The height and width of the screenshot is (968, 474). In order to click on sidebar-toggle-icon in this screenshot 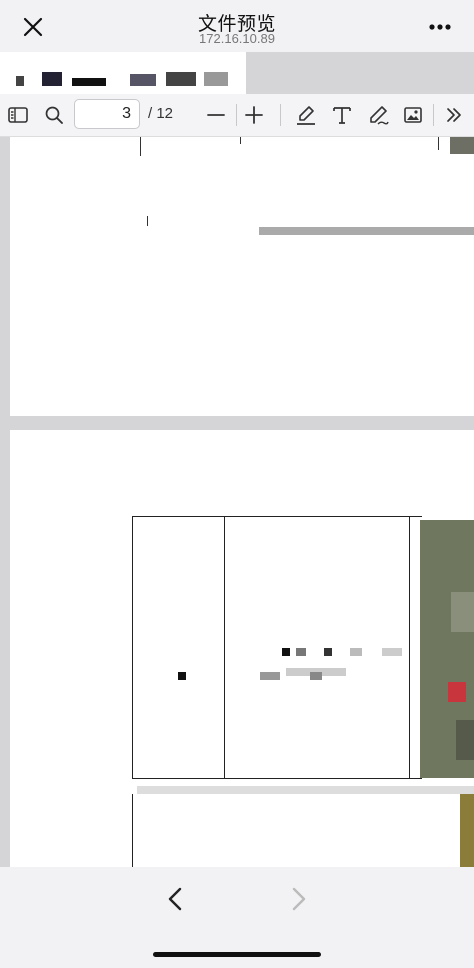, I will do `click(18, 115)`.